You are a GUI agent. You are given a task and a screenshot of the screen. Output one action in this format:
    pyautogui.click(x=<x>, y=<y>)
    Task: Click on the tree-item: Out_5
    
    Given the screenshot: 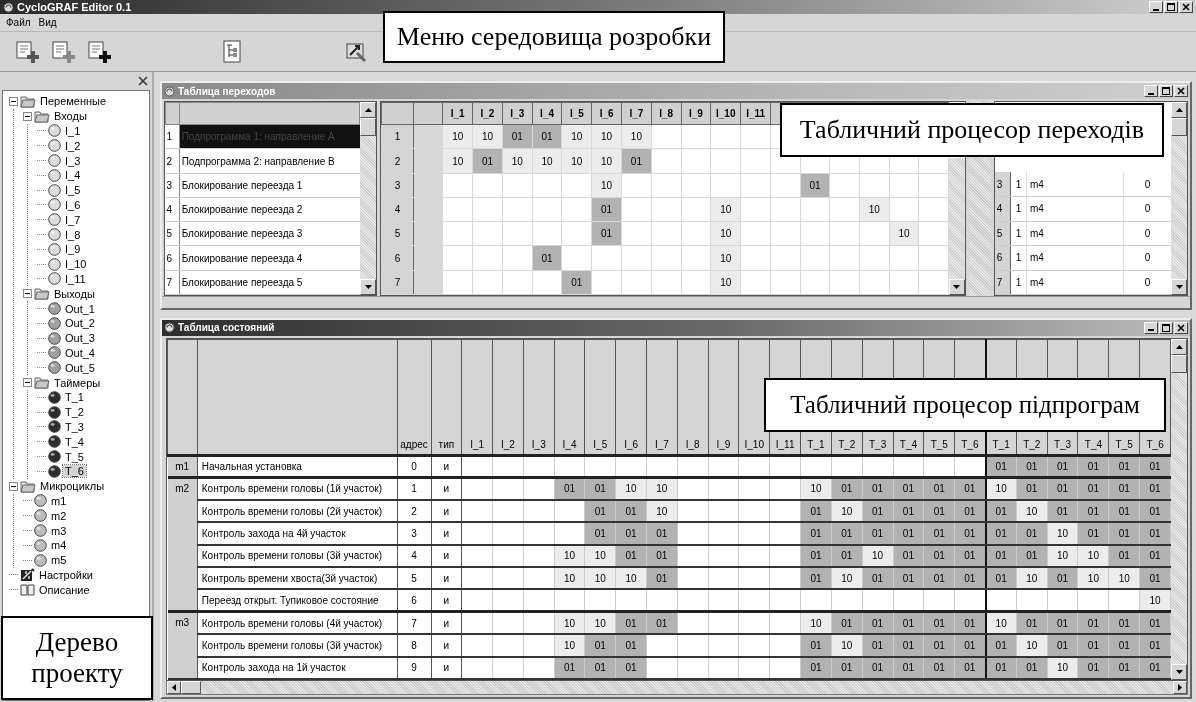 What is the action you would take?
    pyautogui.click(x=80, y=367)
    